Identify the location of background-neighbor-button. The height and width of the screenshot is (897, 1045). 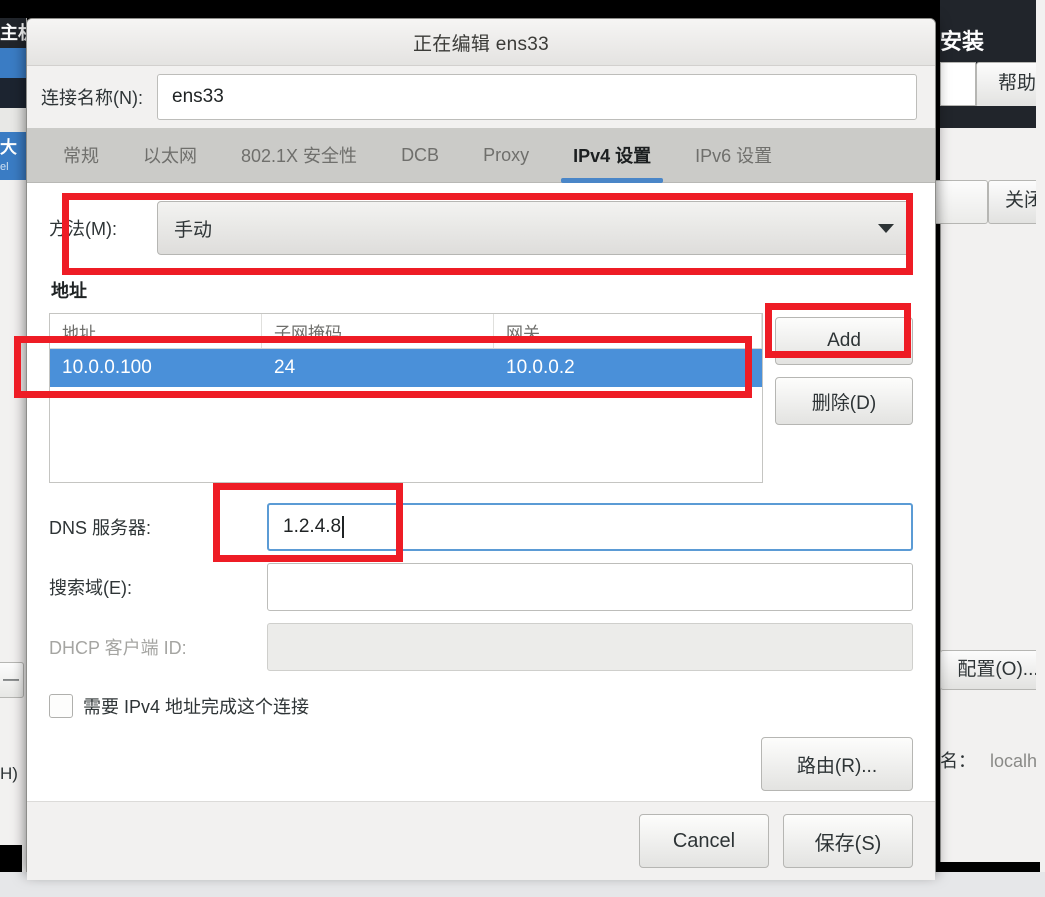
(959, 202).